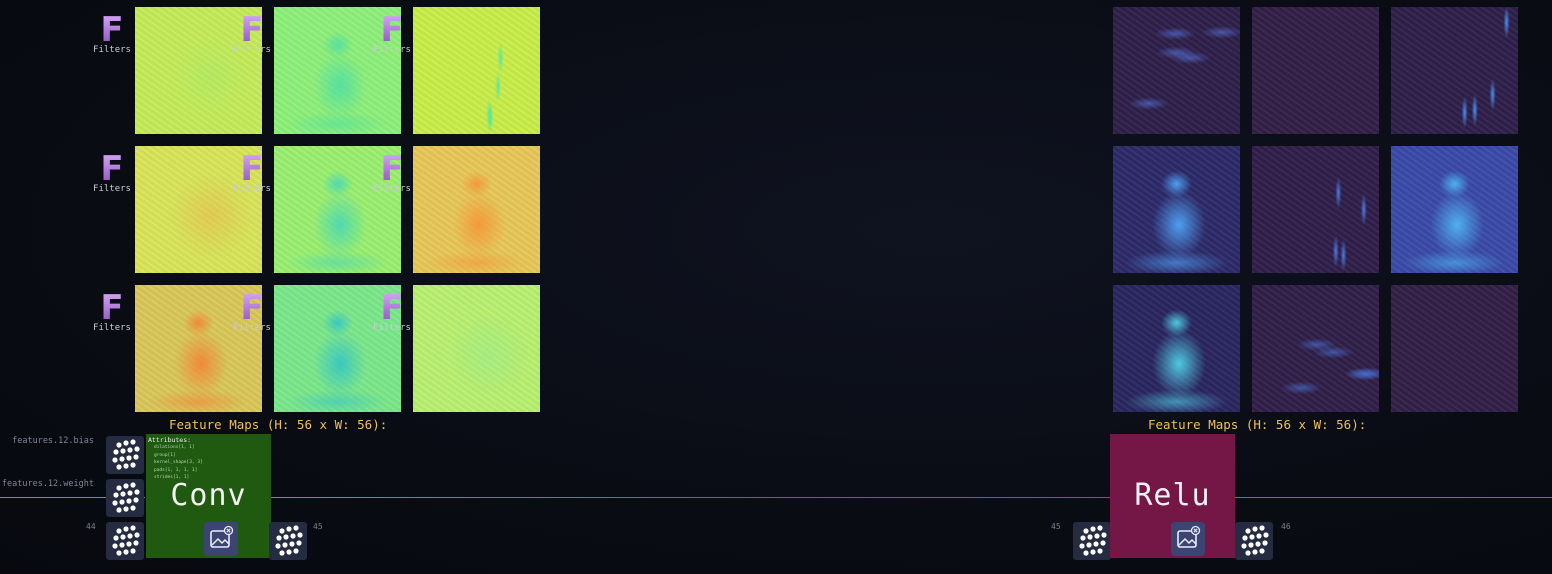 This screenshot has height=574, width=1552. I want to click on bias-dots-grid-icon, so click(125, 455).